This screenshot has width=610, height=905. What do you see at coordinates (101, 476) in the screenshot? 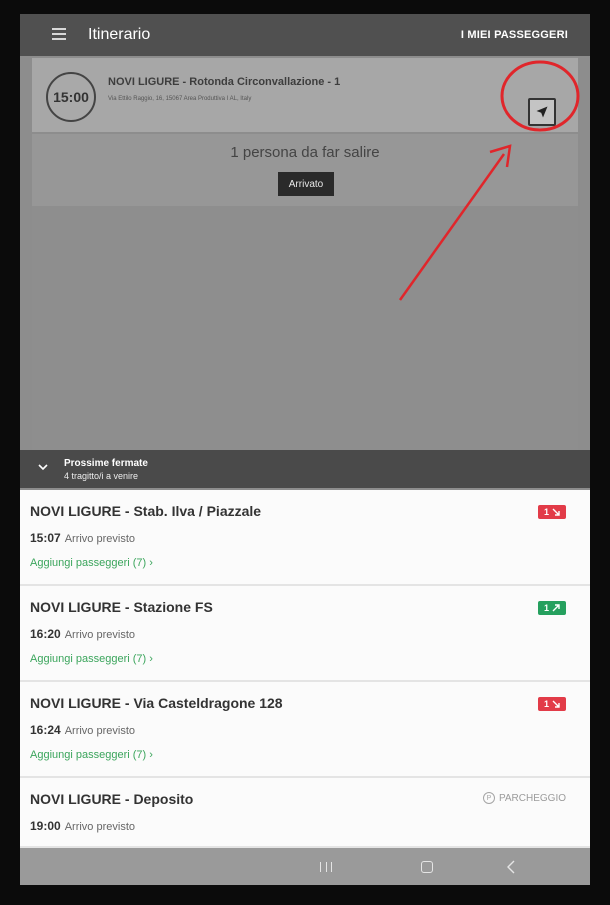
I see `next-stops-subtitle: 4 tragitto/i a venire` at bounding box center [101, 476].